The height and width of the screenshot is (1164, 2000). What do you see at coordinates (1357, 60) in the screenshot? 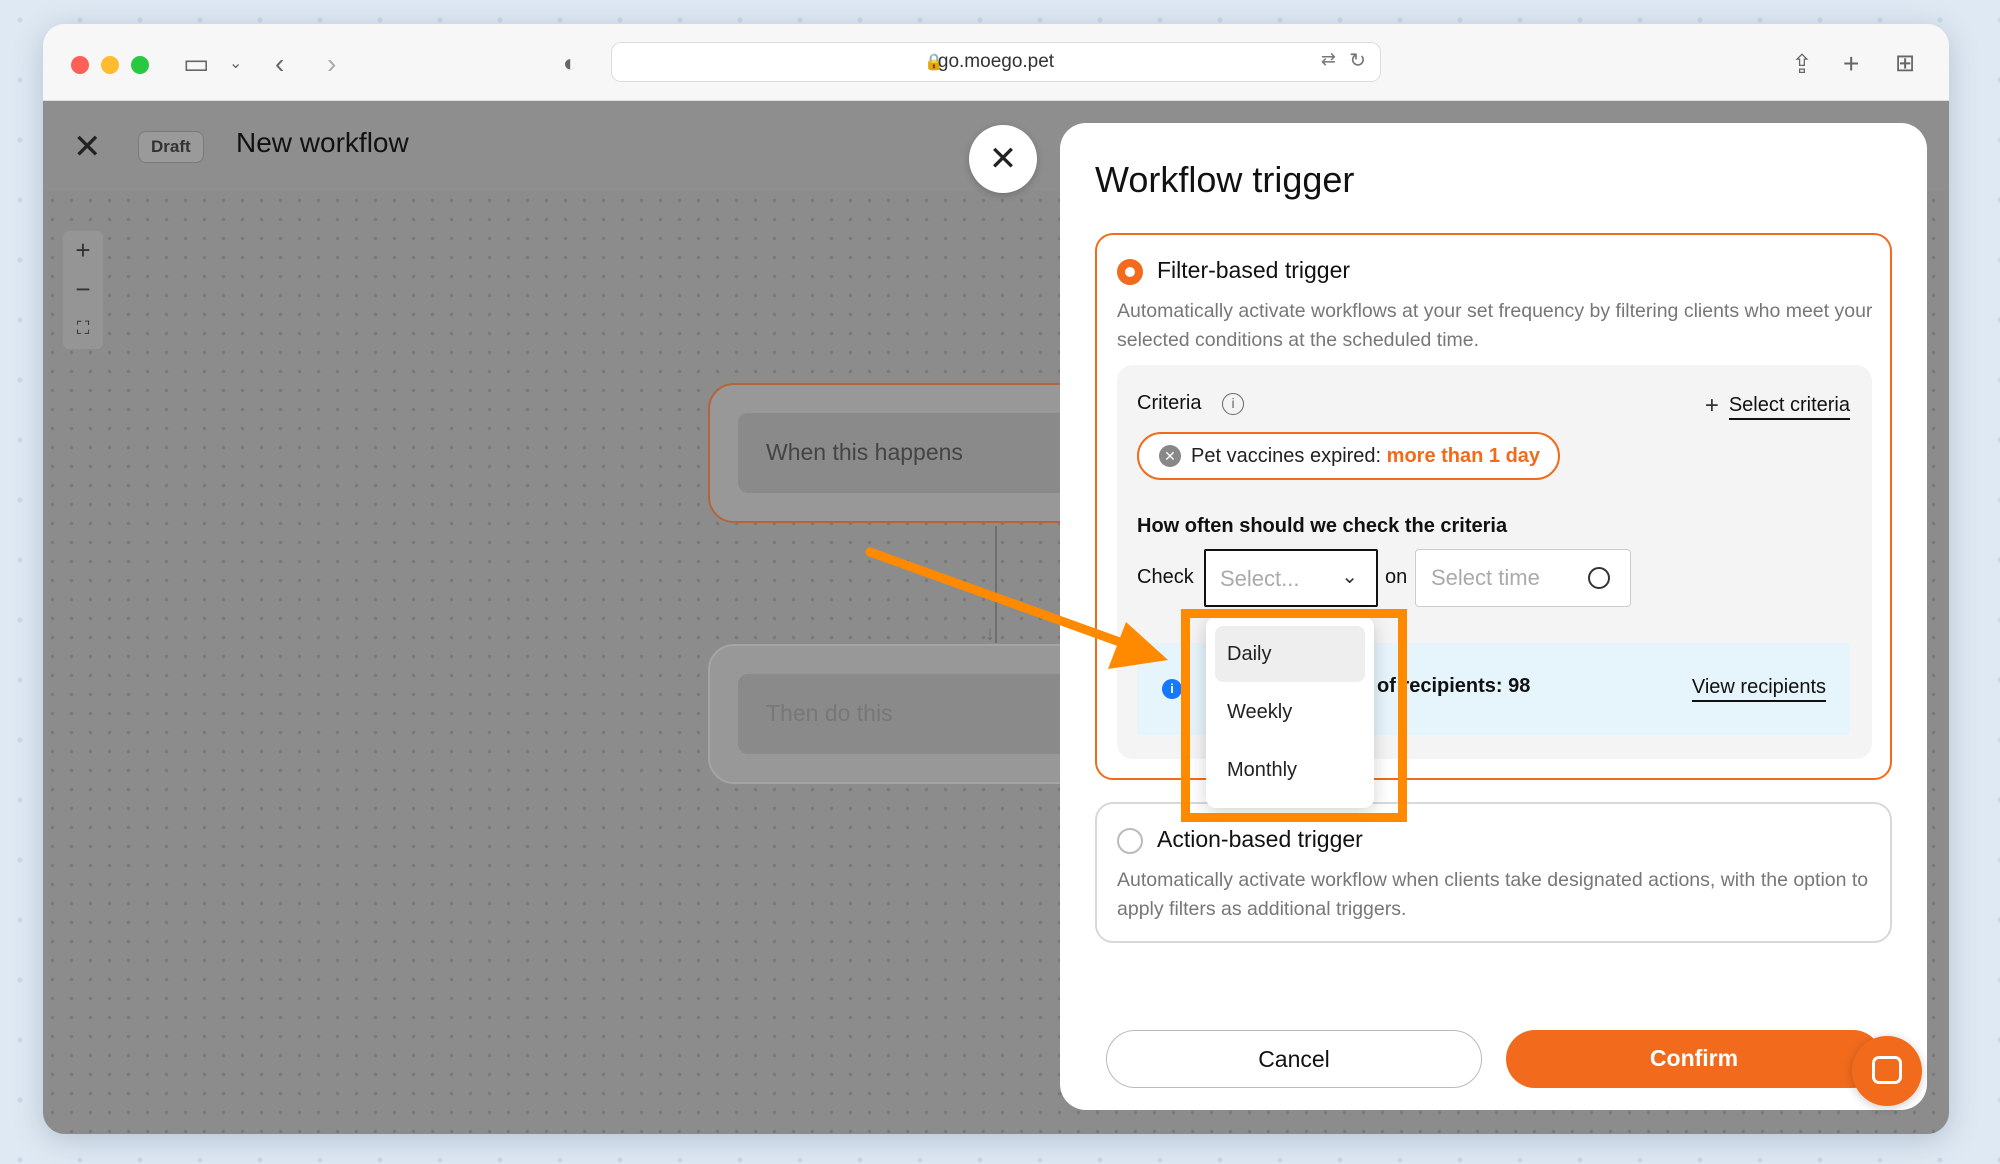
I see `reload-icon: ↻` at bounding box center [1357, 60].